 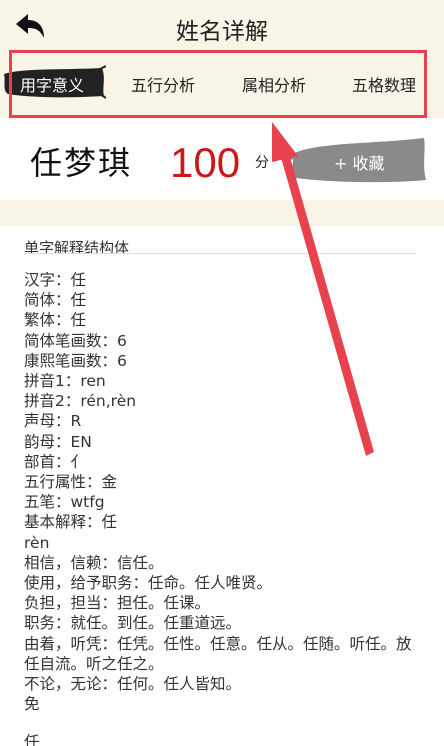 I want to click on detail-line: 声母：R, so click(x=53, y=421).